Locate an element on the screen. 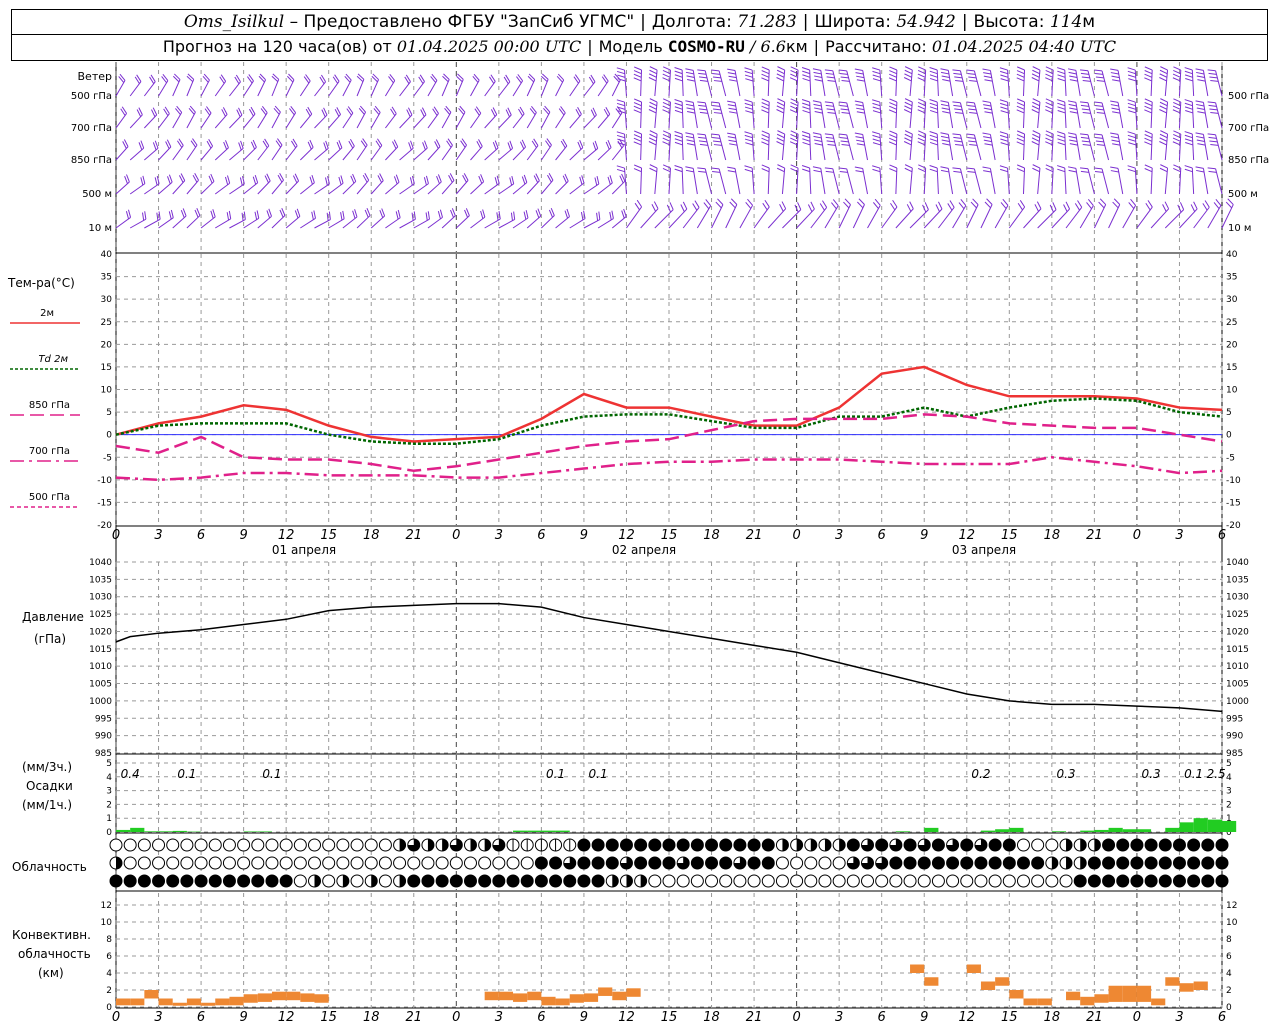 The width and height of the screenshot is (1280, 1024). series-td2m is located at coordinates (669, 421).